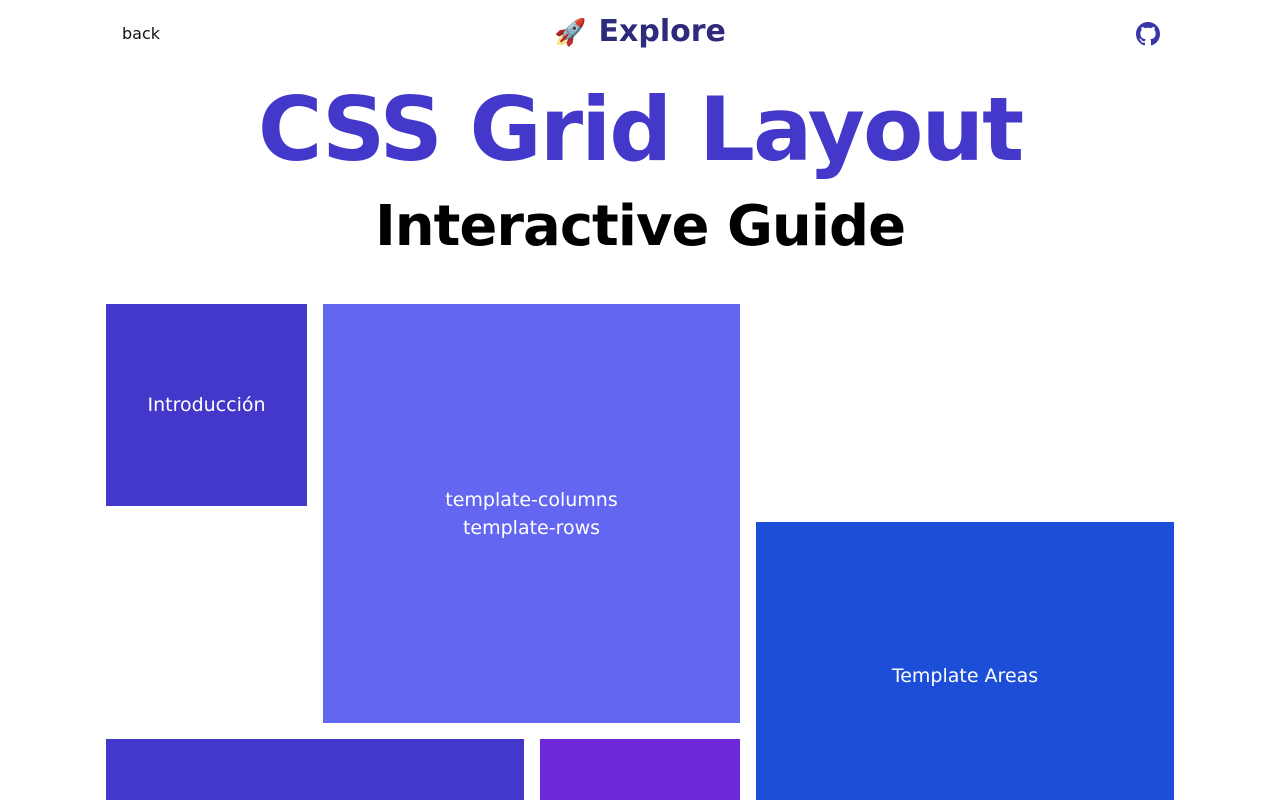 The image size is (1280, 800). Describe the element at coordinates (640, 226) in the screenshot. I see `page-subtitle: Interactive Guide` at that location.